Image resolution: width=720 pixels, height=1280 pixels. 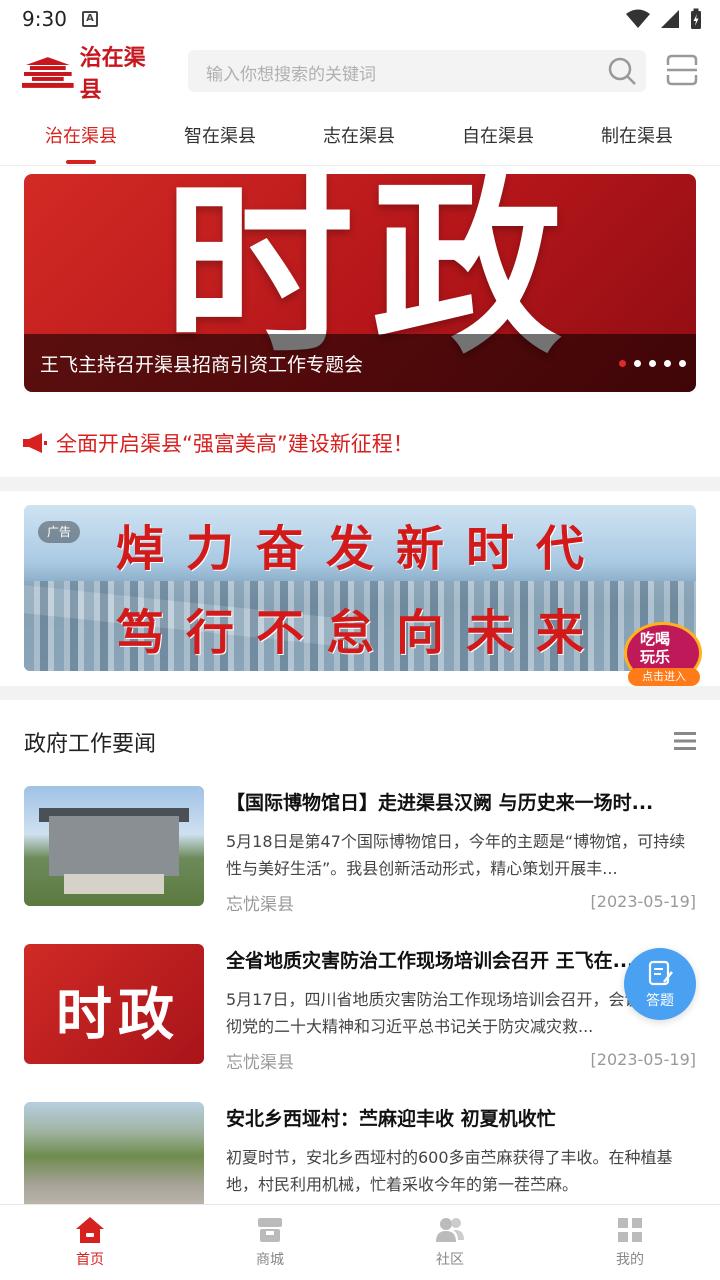 I want to click on news-thumbnail, so click(x=114, y=846).